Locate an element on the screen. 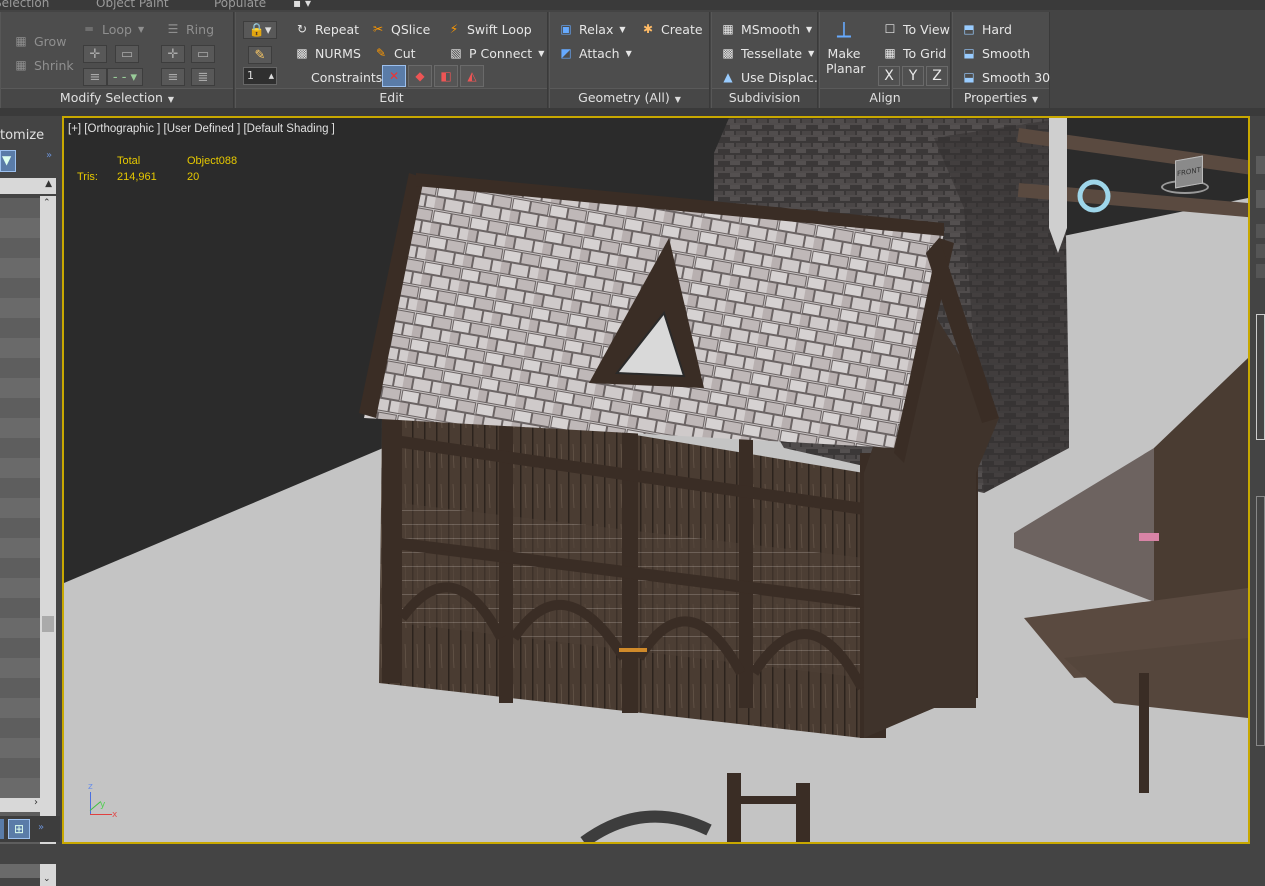  loop-shrink-button: ▭ is located at coordinates (127, 54).